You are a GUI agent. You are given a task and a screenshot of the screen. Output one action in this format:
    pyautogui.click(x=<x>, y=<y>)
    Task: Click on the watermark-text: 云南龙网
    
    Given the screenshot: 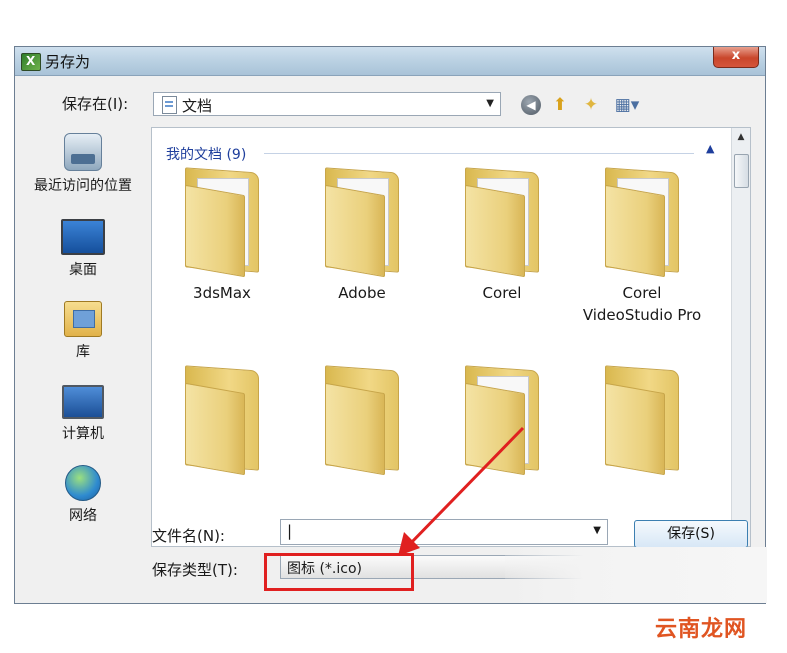 What is the action you would take?
    pyautogui.click(x=701, y=629)
    